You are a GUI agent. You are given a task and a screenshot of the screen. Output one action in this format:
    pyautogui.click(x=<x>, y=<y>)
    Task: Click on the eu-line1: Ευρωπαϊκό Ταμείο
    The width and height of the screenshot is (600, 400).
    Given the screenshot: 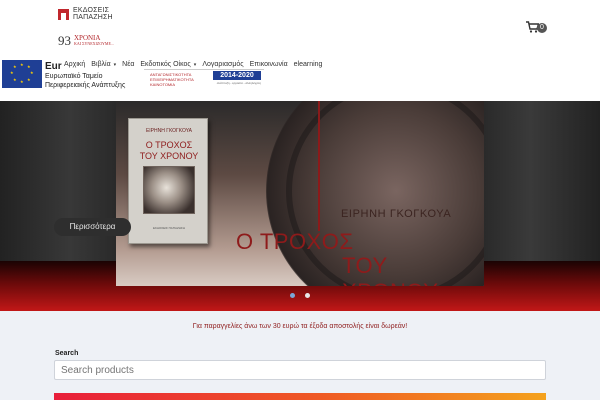 What is the action you would take?
    pyautogui.click(x=74, y=76)
    